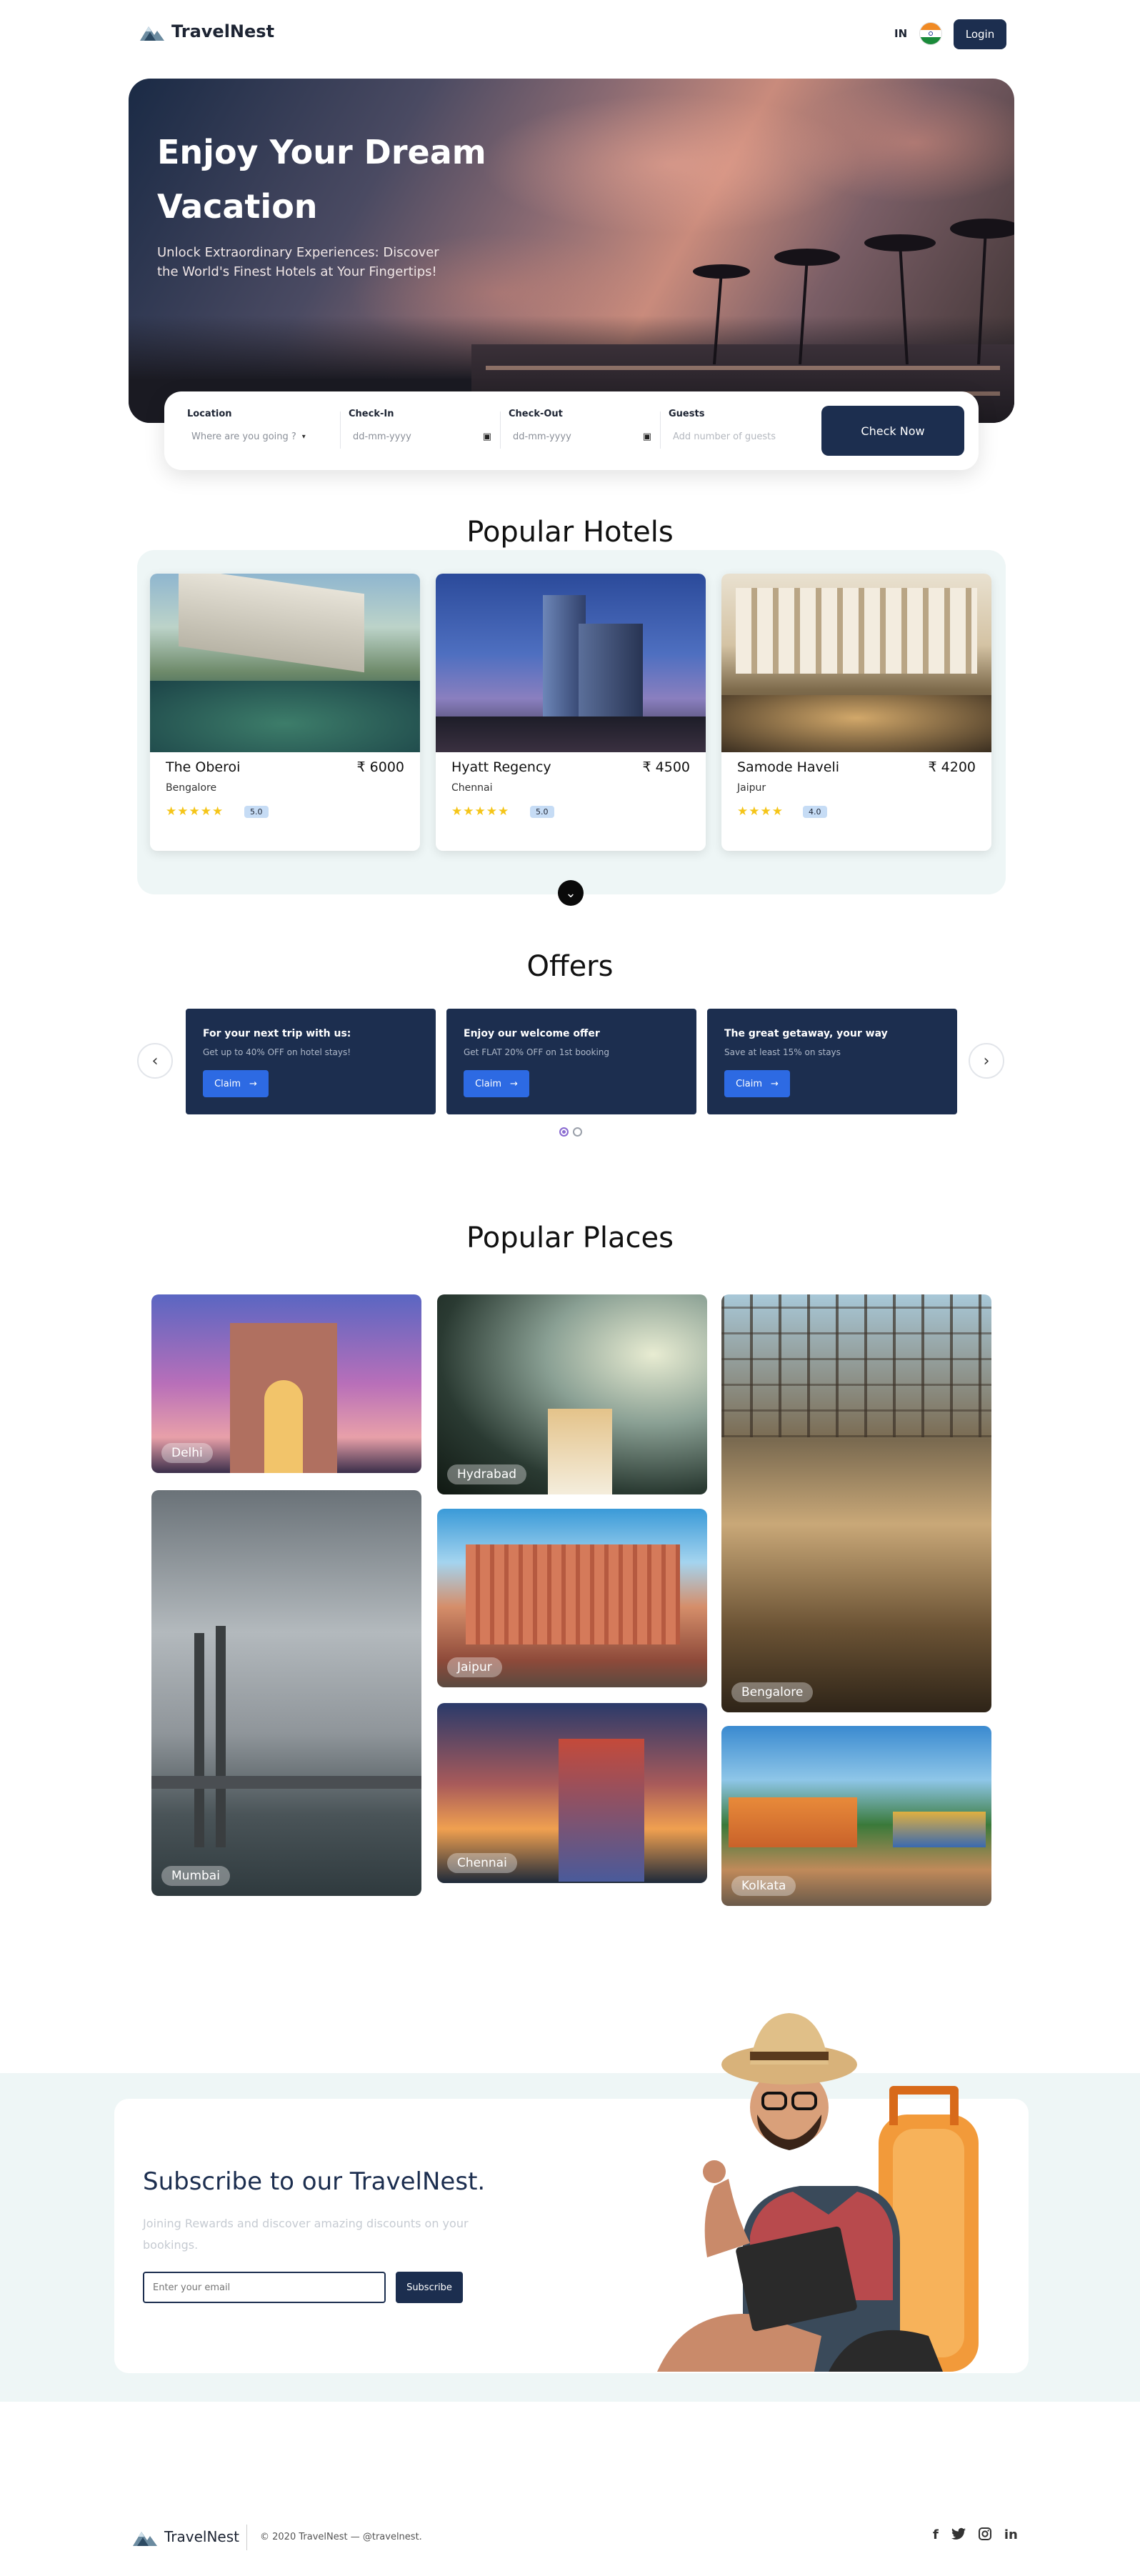  Describe the element at coordinates (580, 436) in the screenshot. I see `checkout-input: dd-mm-yyyy ▣` at that location.